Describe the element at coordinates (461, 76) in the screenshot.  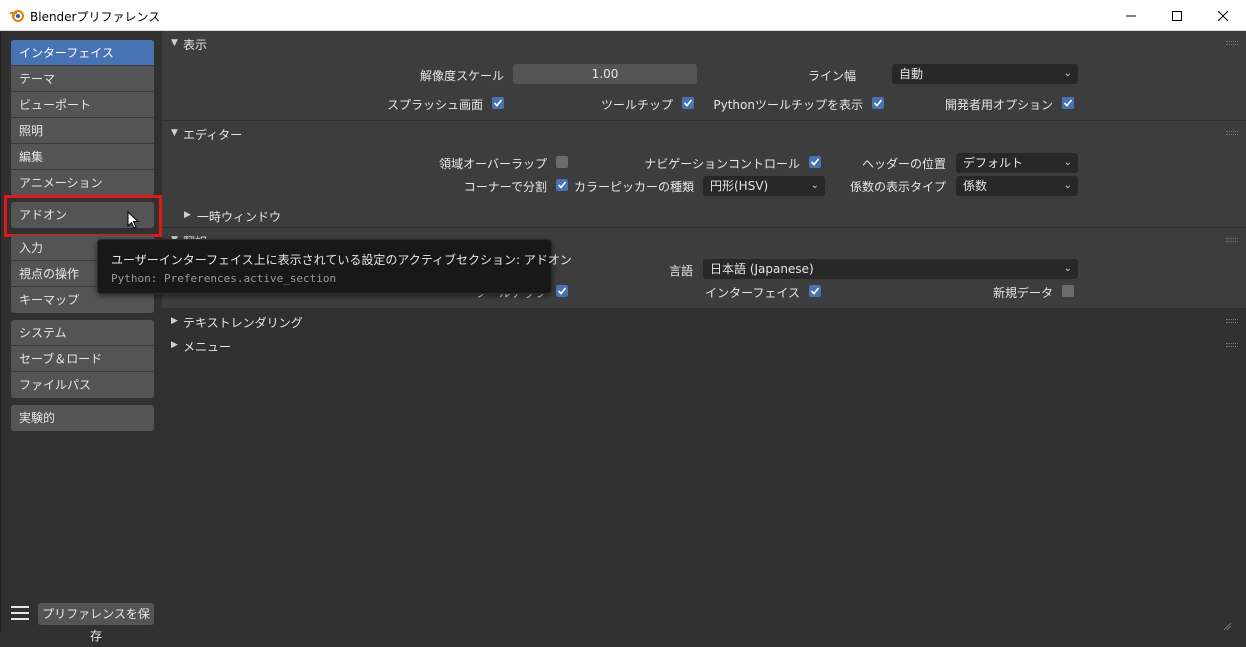
I see `resolution-scale-label: 解像度スケール` at that location.